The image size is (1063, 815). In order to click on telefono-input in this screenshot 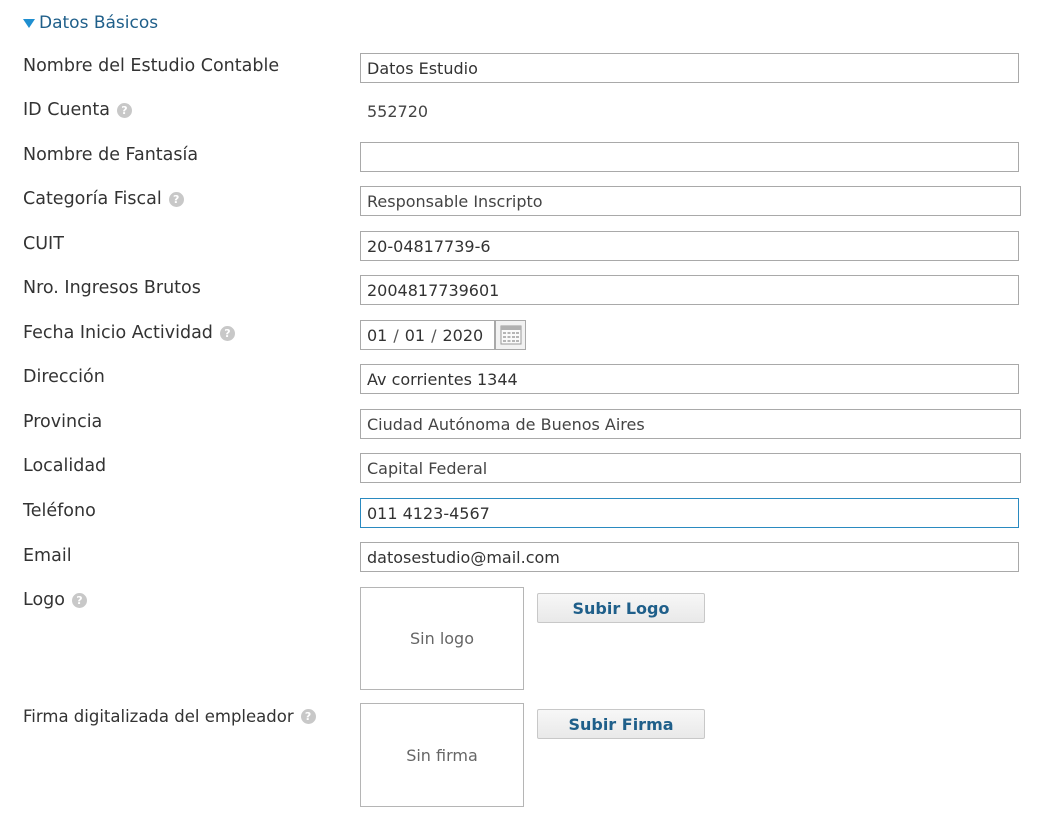, I will do `click(689, 513)`.